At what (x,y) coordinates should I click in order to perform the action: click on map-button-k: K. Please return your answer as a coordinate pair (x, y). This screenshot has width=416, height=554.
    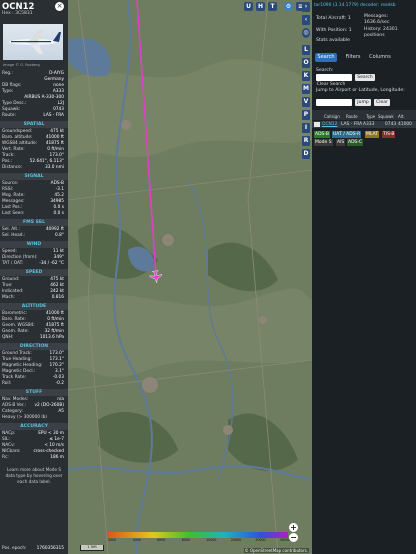
    Looking at the image, I should click on (306, 76).